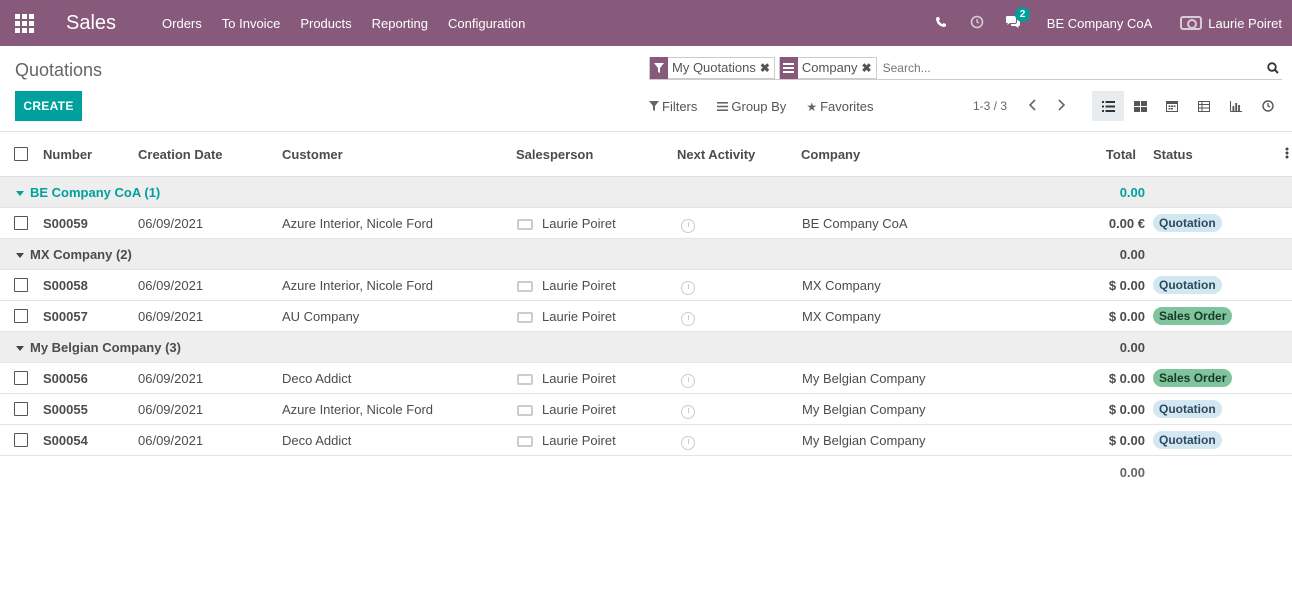 This screenshot has height=609, width=1292. What do you see at coordinates (81, 254) in the screenshot?
I see `group-name: MX Company (2)` at bounding box center [81, 254].